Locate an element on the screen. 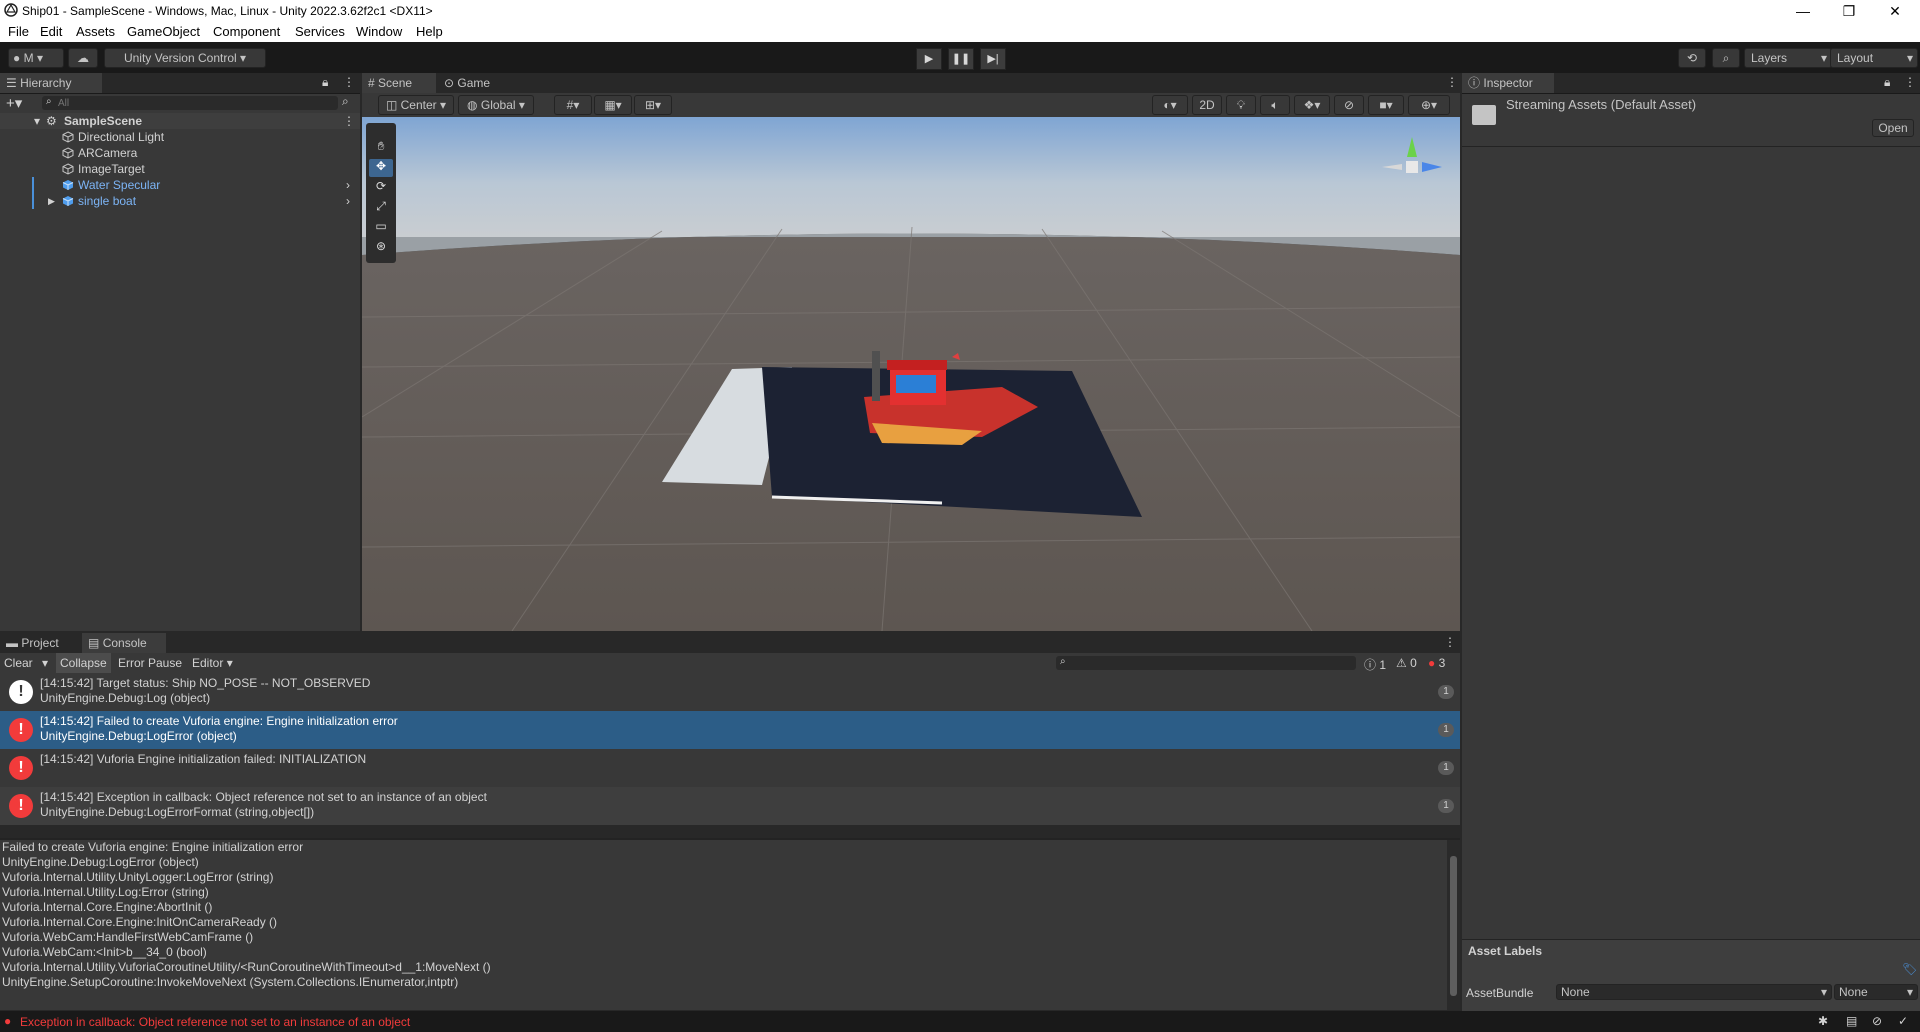  play-button: ▶ is located at coordinates (929, 59).